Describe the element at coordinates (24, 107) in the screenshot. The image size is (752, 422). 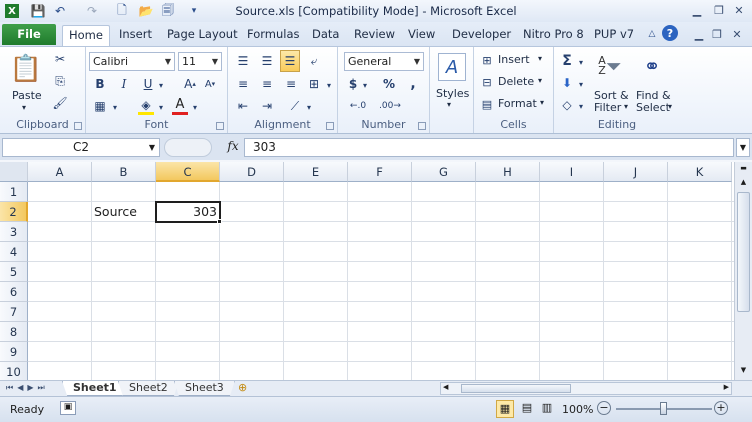
I see `paste-dropdown-icon: ▾` at that location.